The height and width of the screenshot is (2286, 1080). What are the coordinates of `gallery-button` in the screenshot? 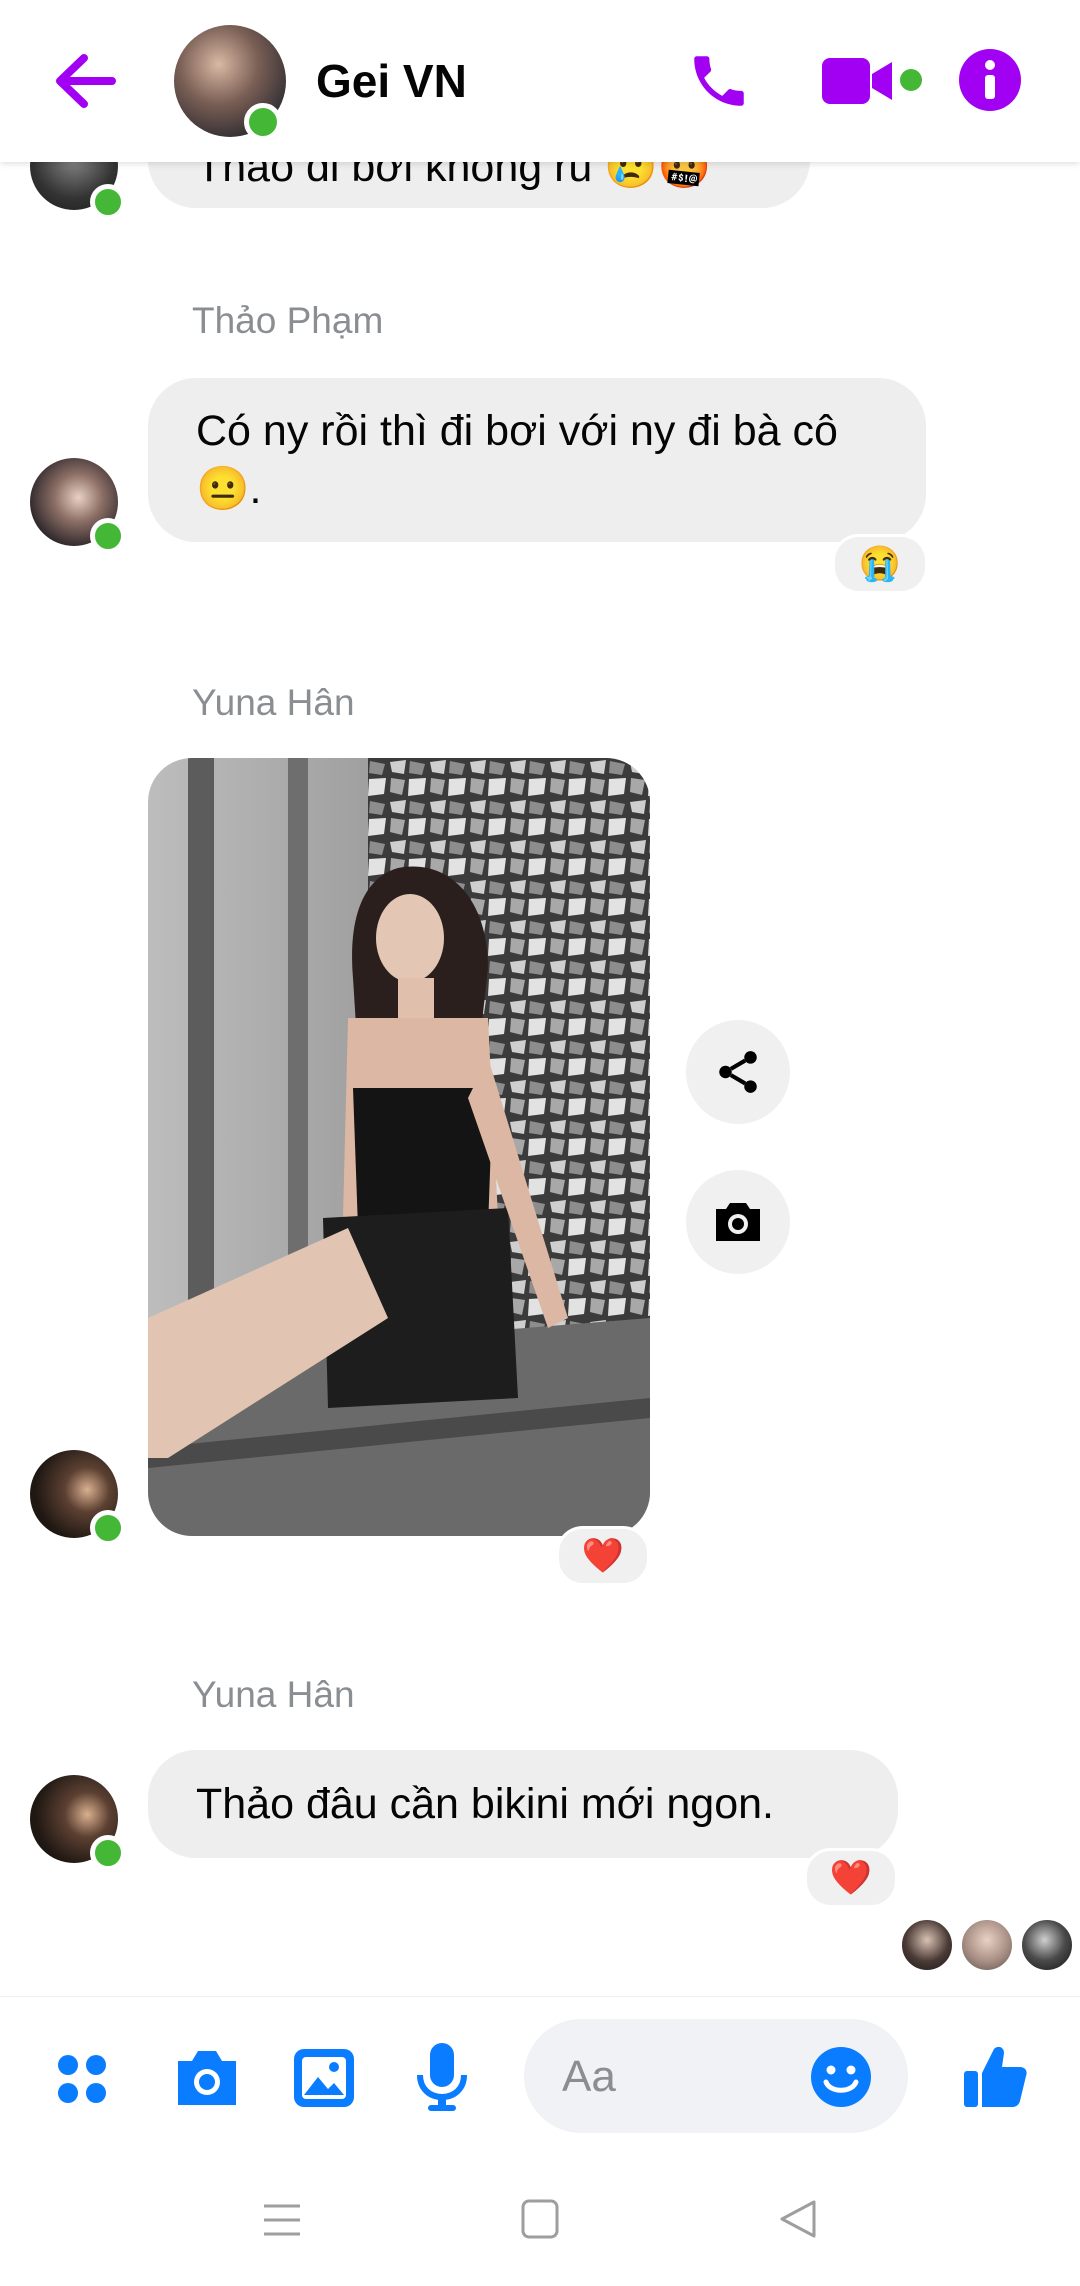 It's located at (324, 2078).